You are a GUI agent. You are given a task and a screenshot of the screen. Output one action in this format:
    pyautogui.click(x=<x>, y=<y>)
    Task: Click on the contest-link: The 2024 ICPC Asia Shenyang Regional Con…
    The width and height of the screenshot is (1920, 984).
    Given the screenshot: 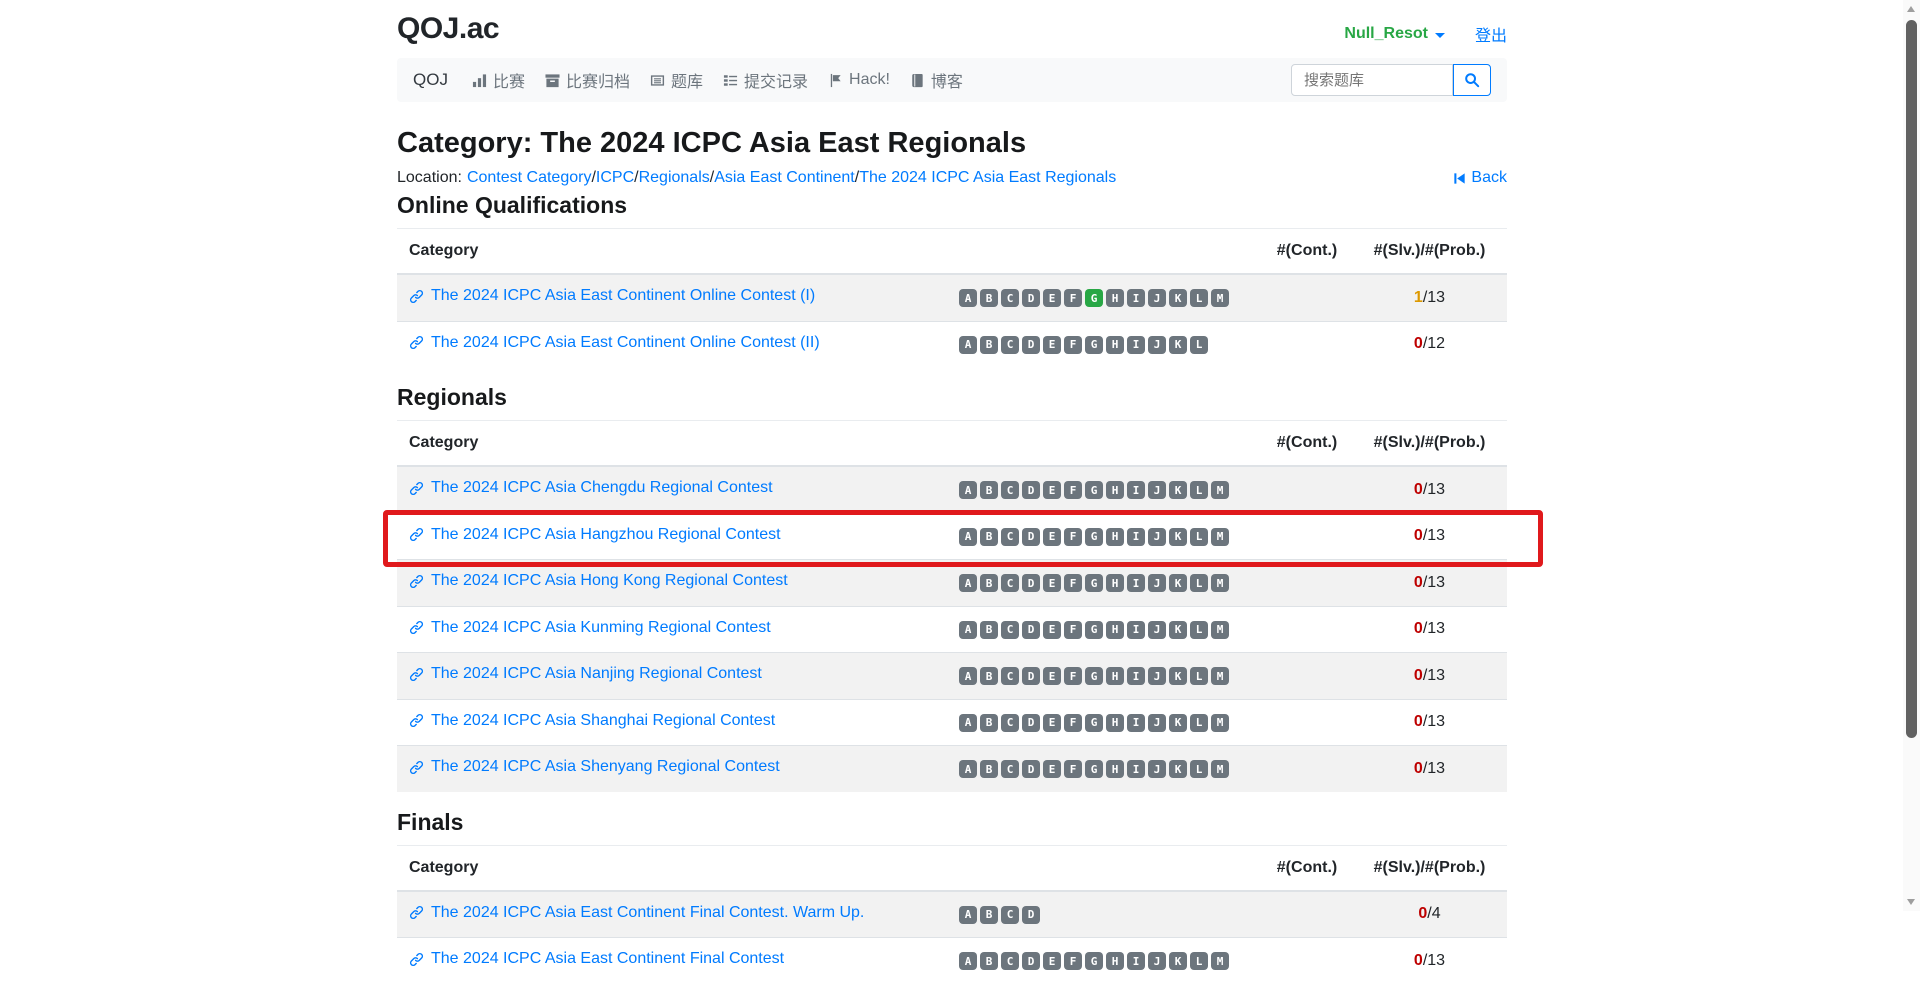 What is the action you would take?
    pyautogui.click(x=594, y=767)
    